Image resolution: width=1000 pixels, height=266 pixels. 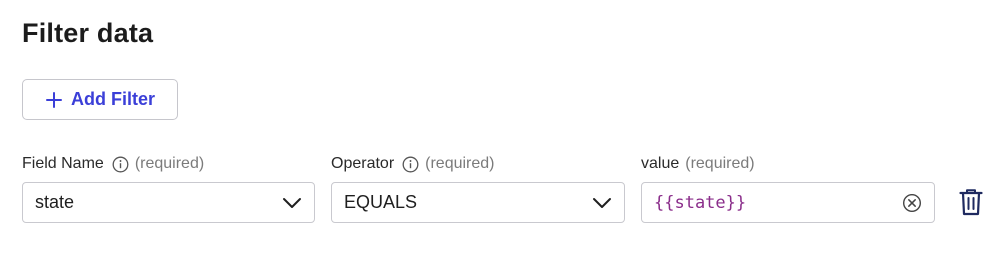 I want to click on field-name-required: (required), so click(x=169, y=163).